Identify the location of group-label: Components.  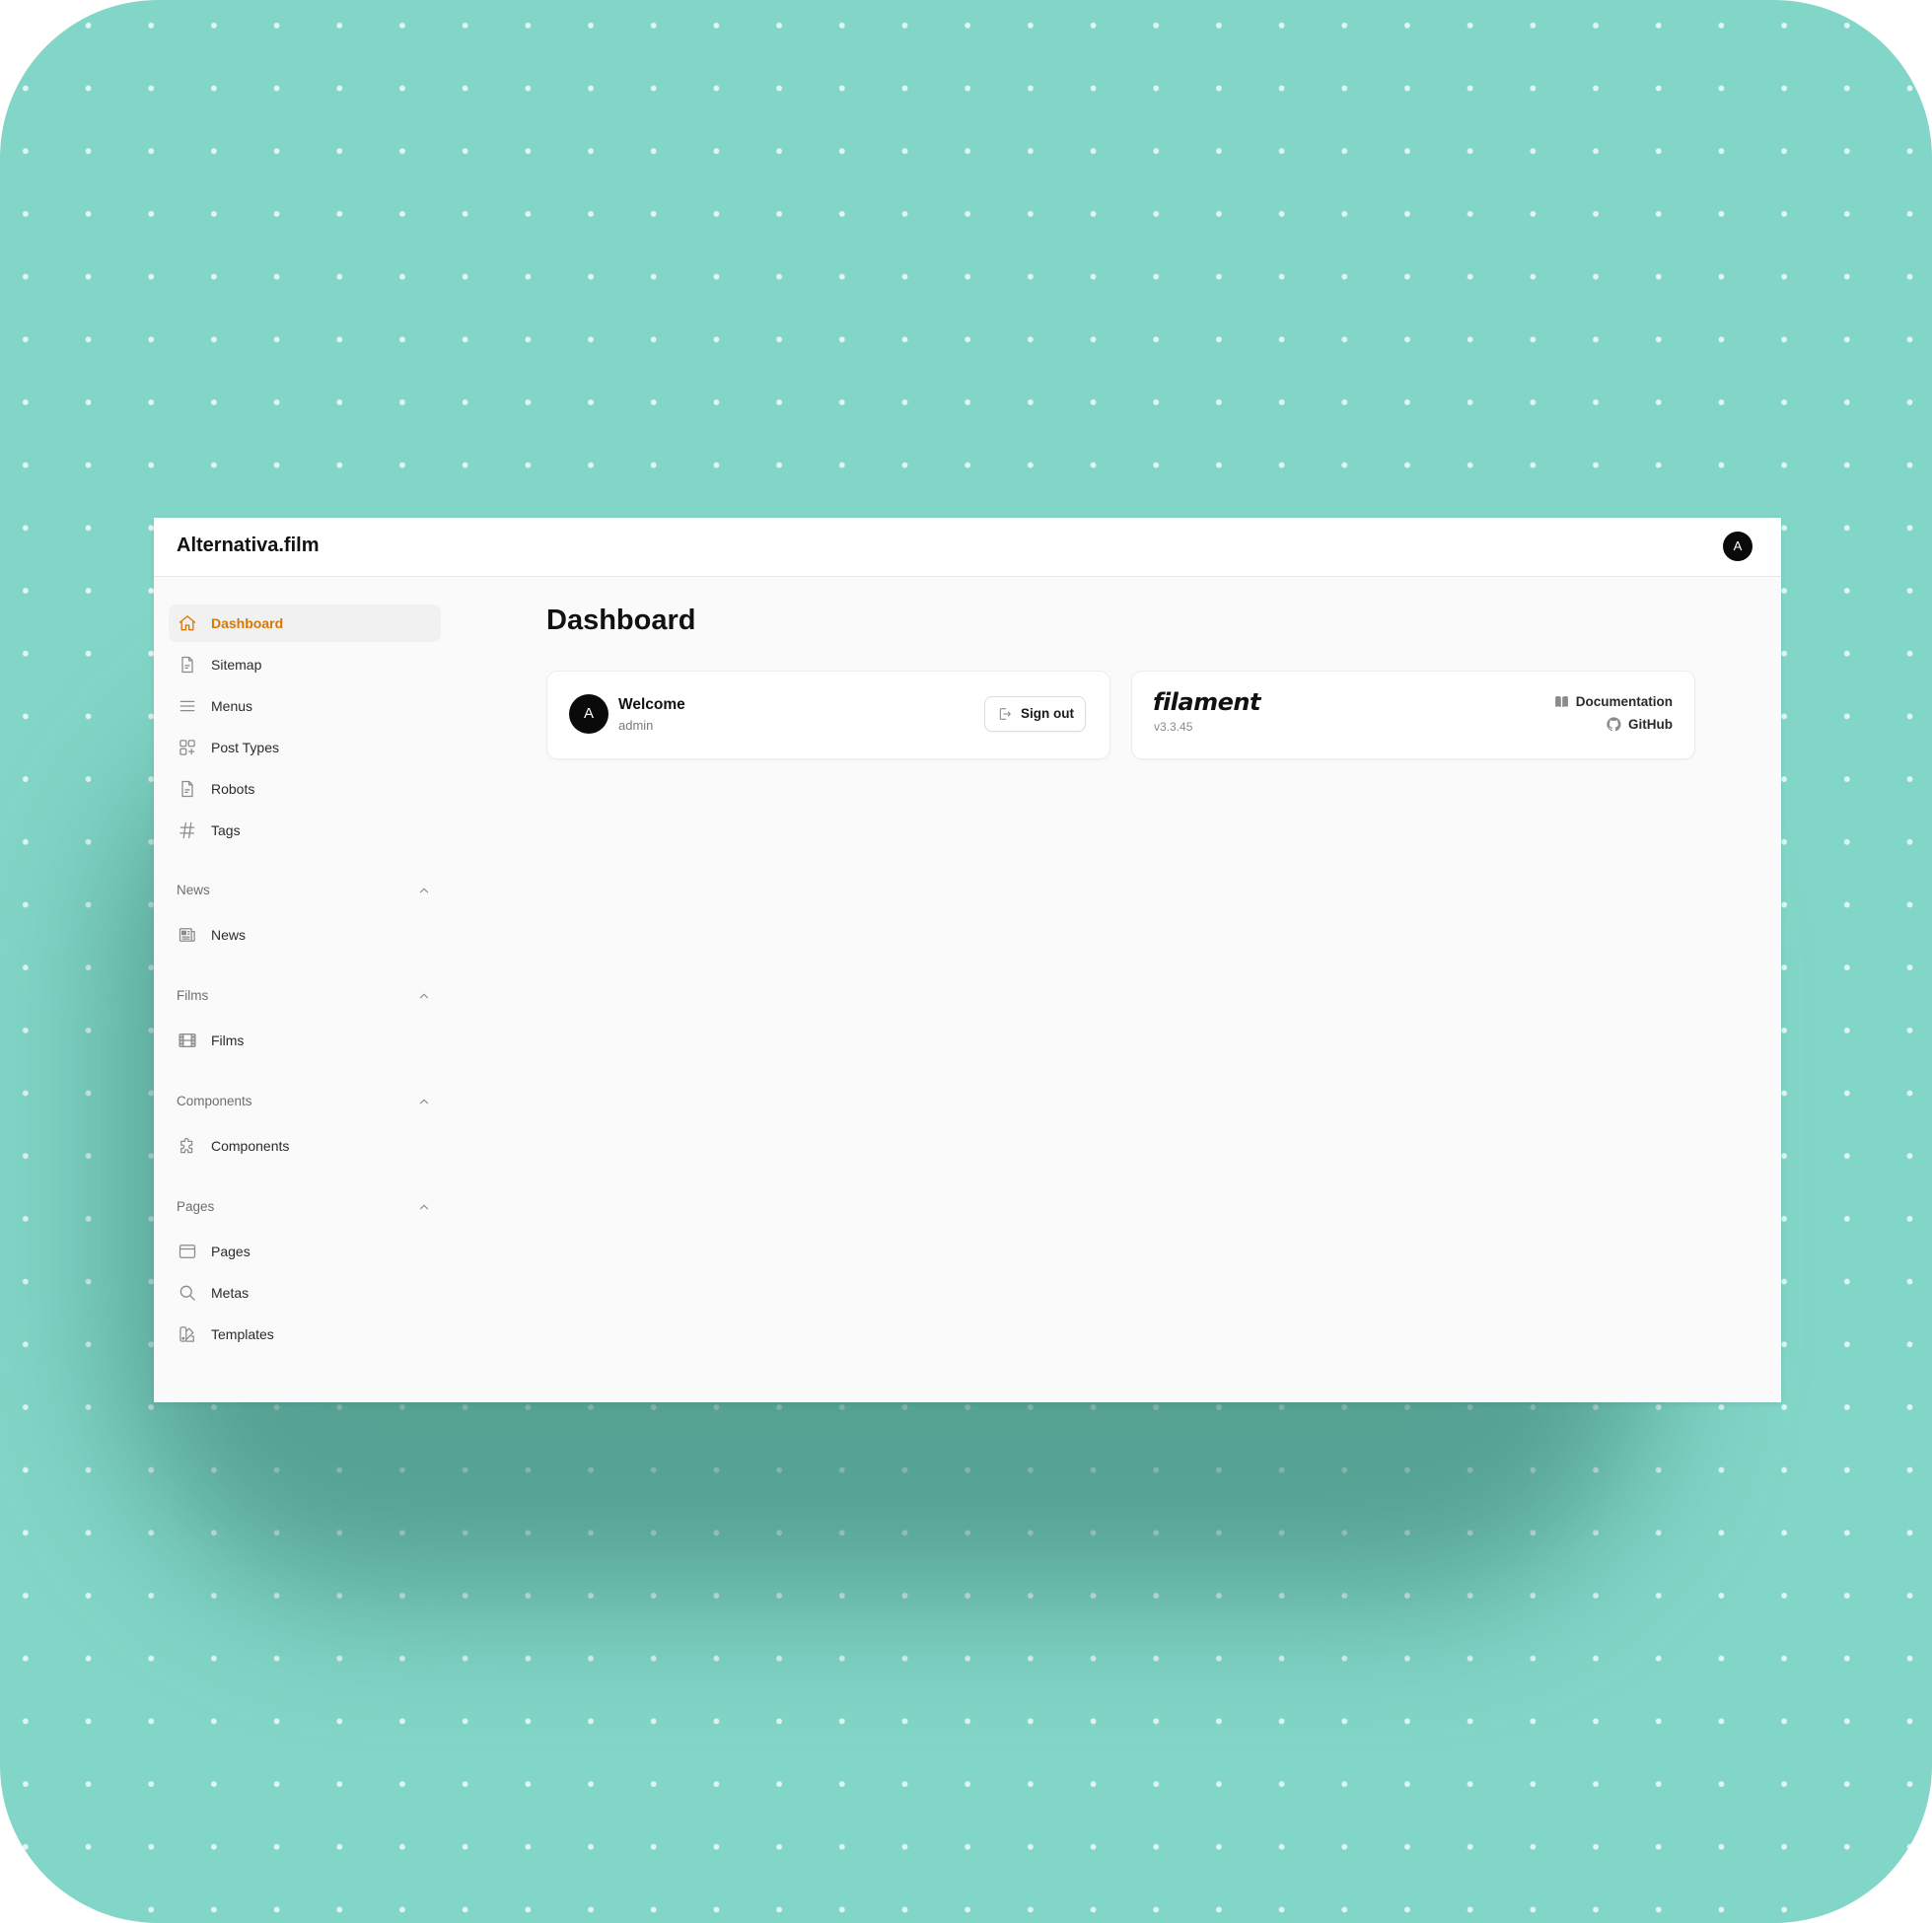
(214, 1101).